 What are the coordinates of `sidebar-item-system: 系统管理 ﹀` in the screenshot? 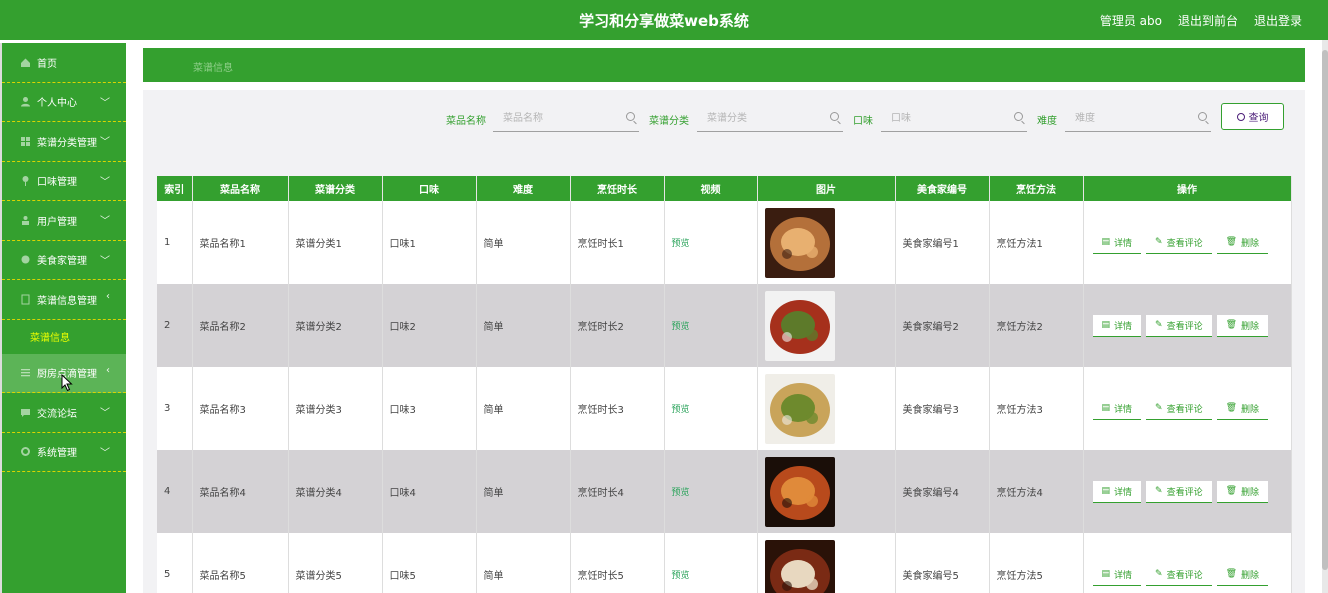 It's located at (64, 452).